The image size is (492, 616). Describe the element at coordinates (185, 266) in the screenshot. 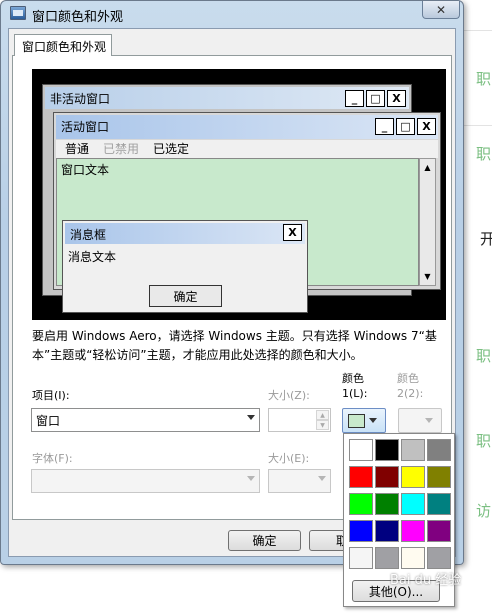

I see `message-box-preview: 消息框 X 消息文本 确定` at that location.